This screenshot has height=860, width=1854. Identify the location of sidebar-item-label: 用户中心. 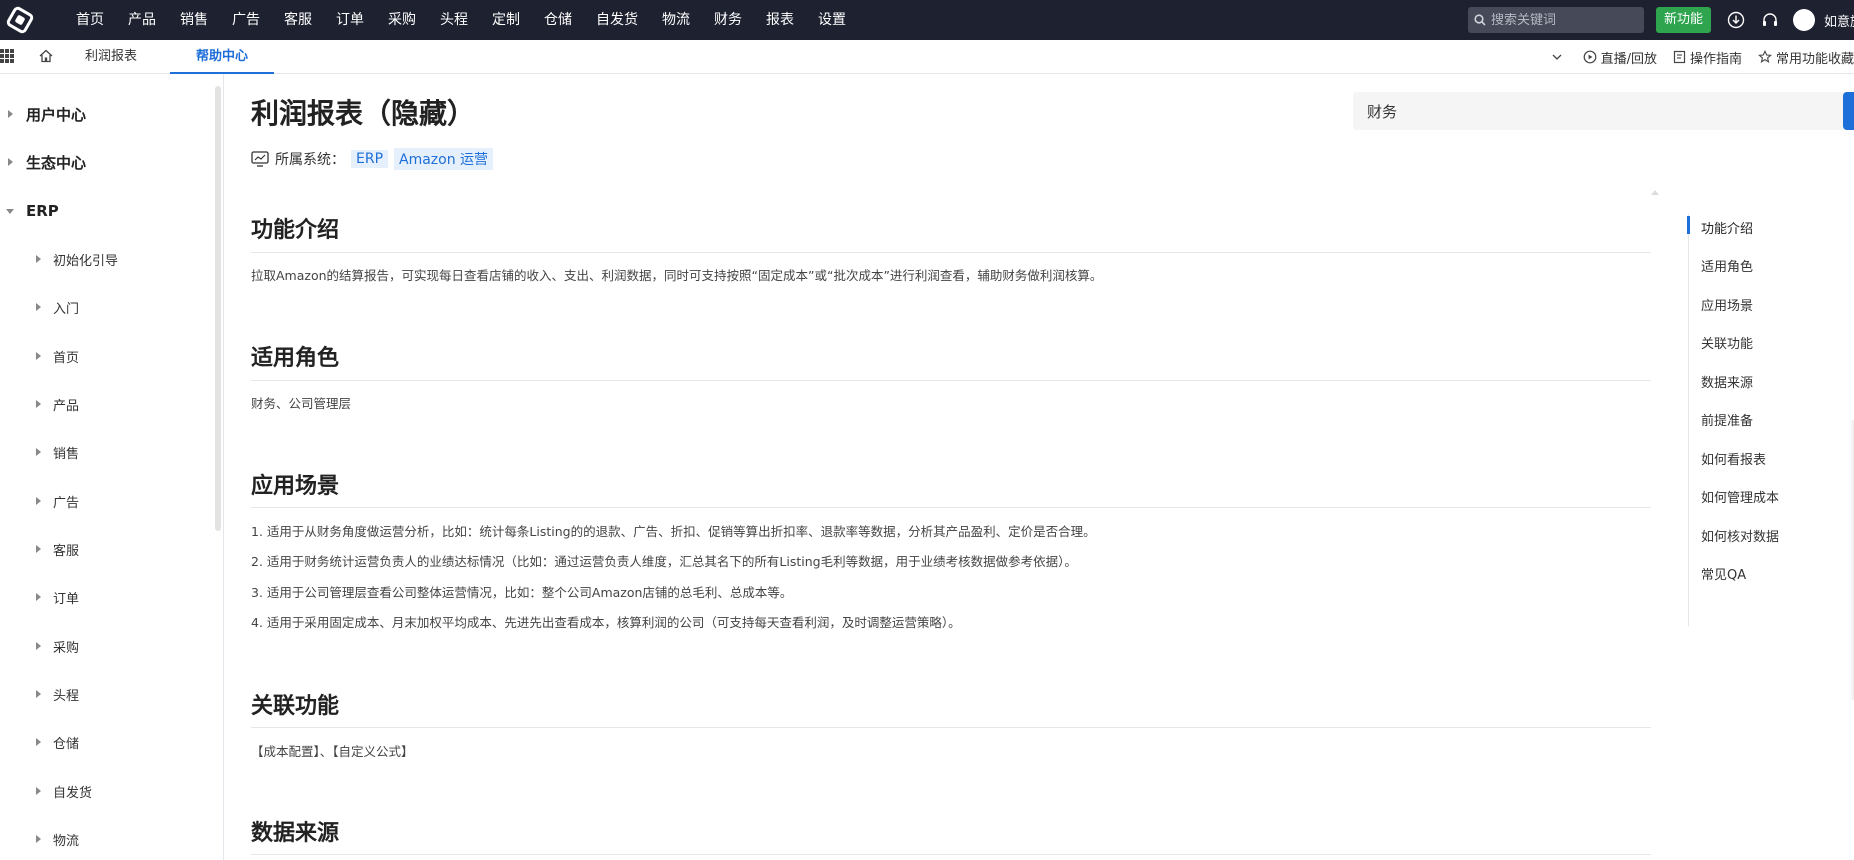
(56, 114).